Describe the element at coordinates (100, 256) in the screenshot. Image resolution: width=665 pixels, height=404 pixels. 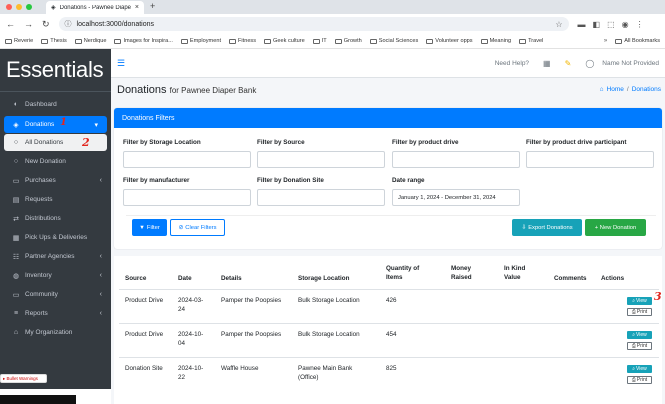
I see `chevron-left-icon: ‹` at that location.